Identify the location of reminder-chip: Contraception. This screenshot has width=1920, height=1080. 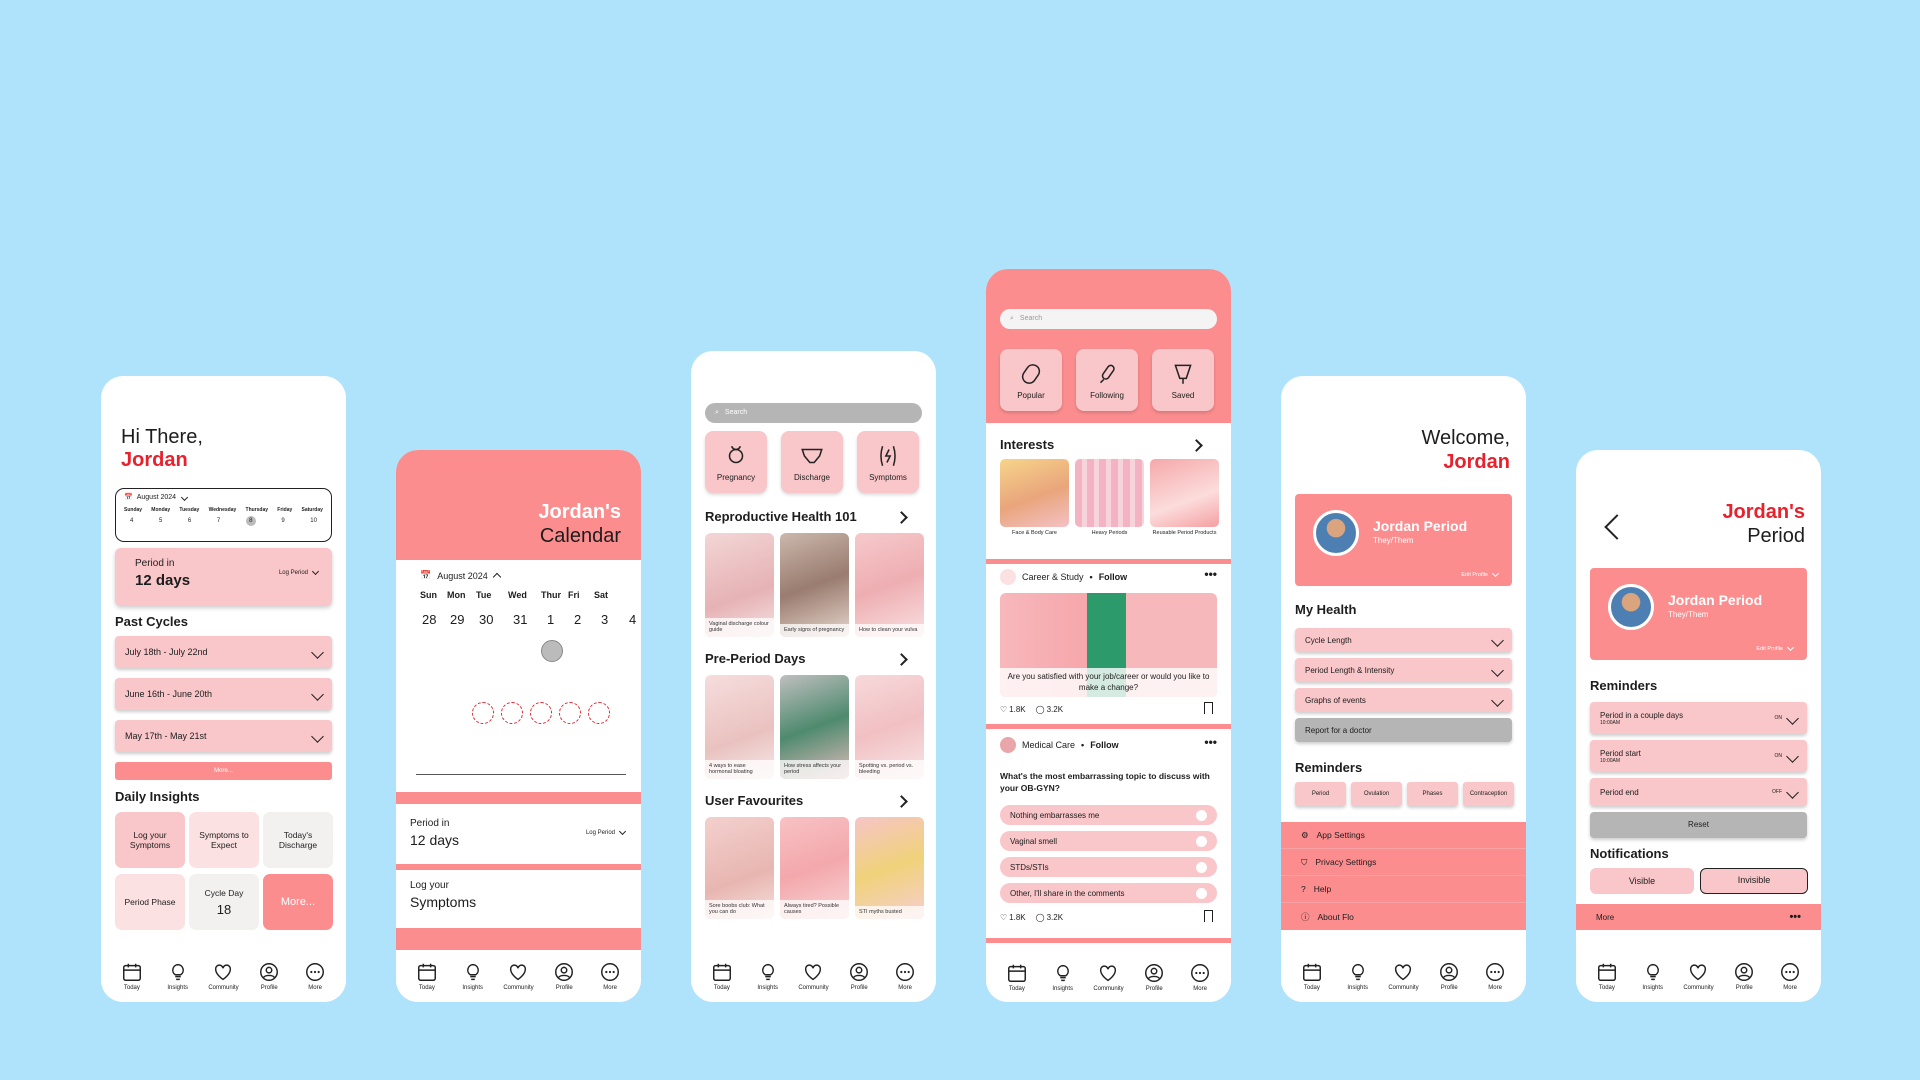
(1488, 794).